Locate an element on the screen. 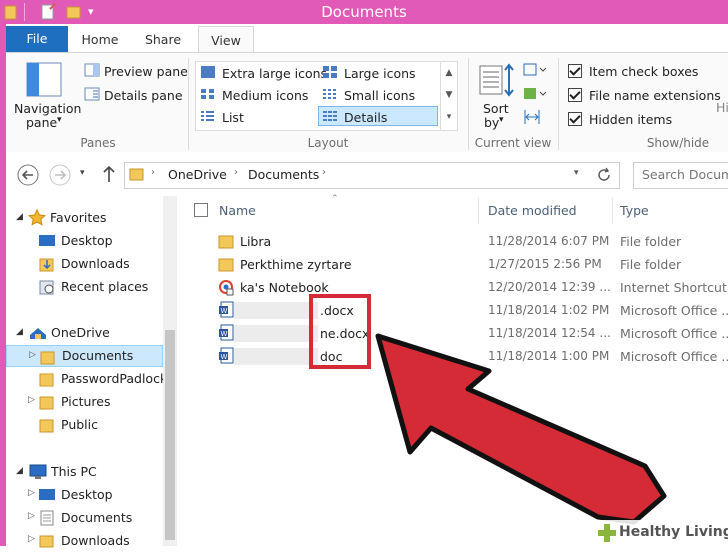  watermark-text: Healthy Living is located at coordinates (673, 532).